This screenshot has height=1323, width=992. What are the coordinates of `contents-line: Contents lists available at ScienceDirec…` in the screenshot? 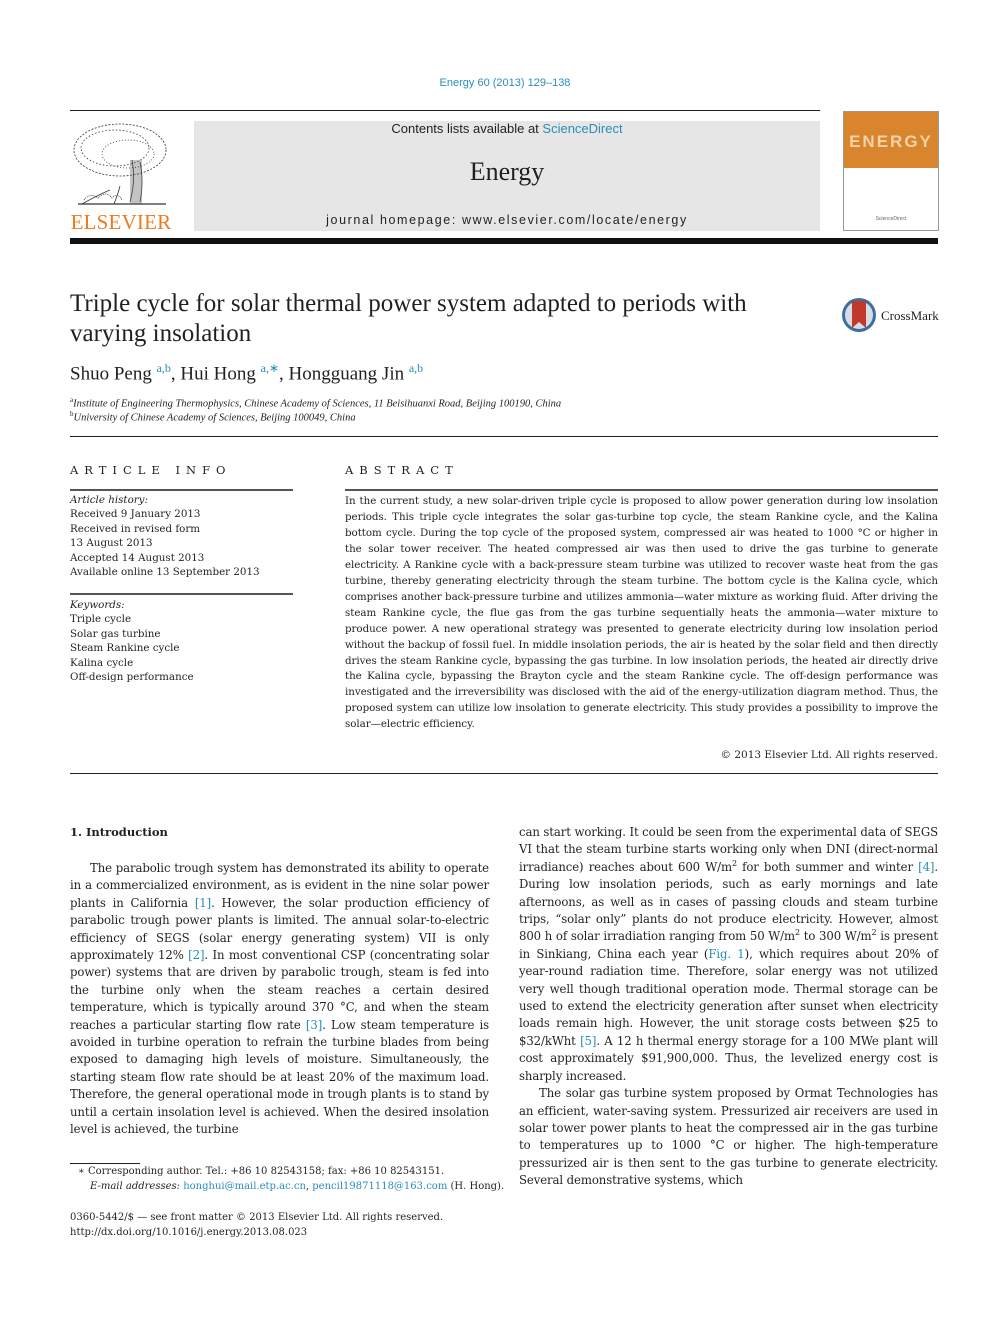 It's located at (507, 128).